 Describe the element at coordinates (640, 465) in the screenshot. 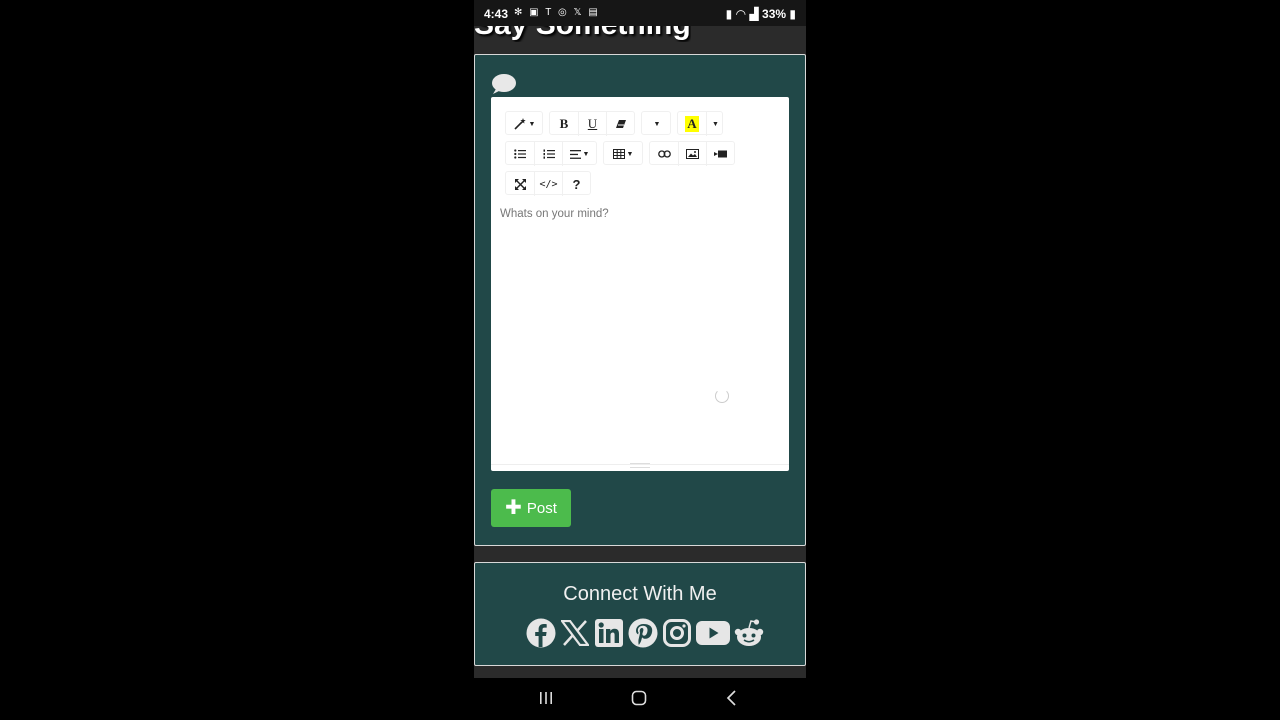

I see `resize-grip-icon` at that location.